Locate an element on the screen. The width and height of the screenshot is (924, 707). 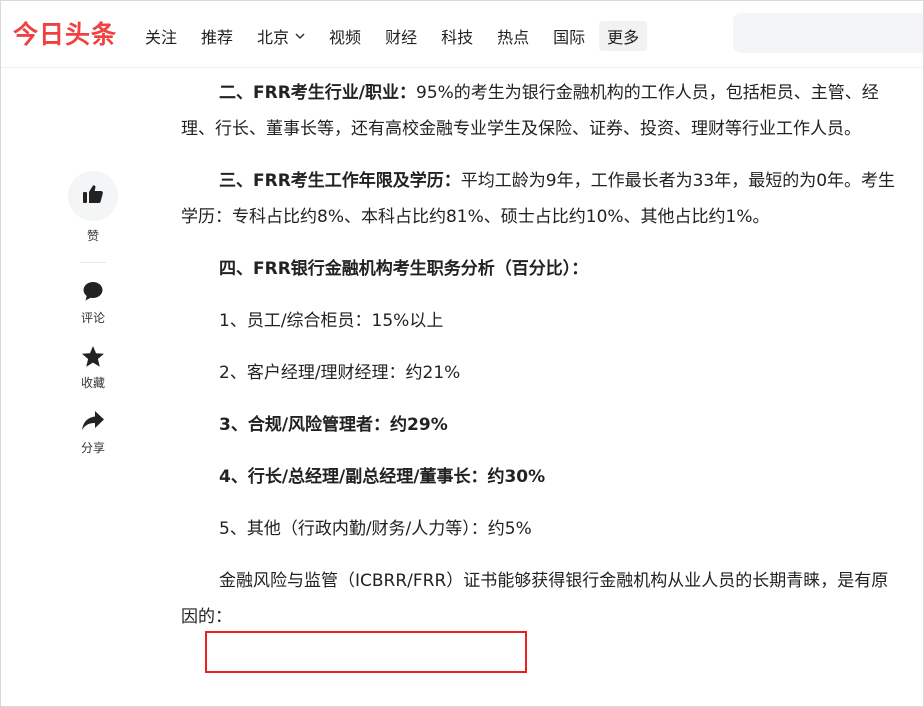
highlight-annotation-box is located at coordinates (366, 652).